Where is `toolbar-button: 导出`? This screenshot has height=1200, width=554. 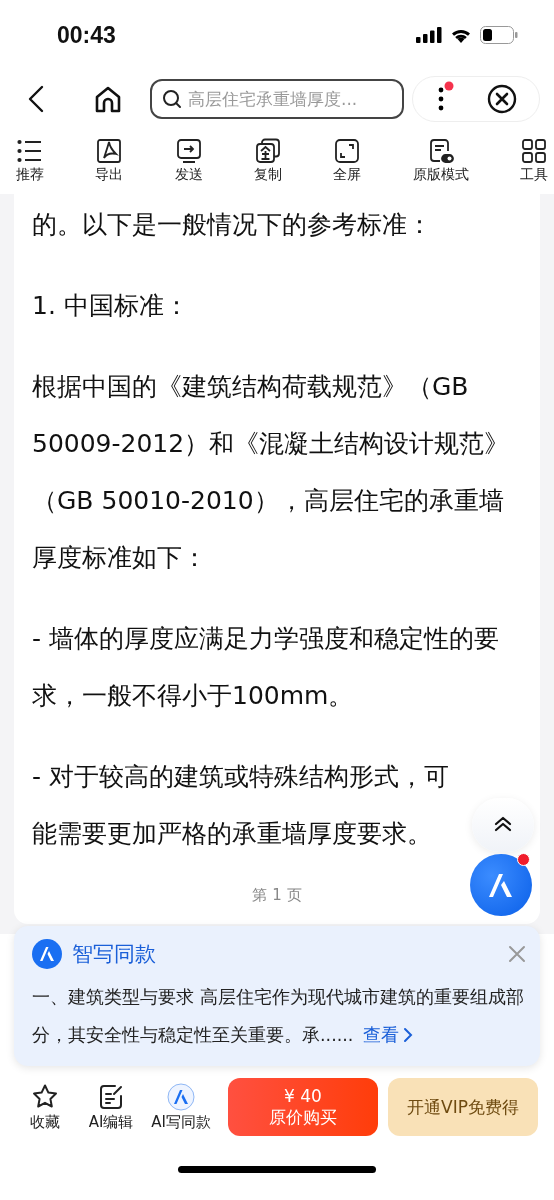
toolbar-button: 导出 is located at coordinates (109, 166).